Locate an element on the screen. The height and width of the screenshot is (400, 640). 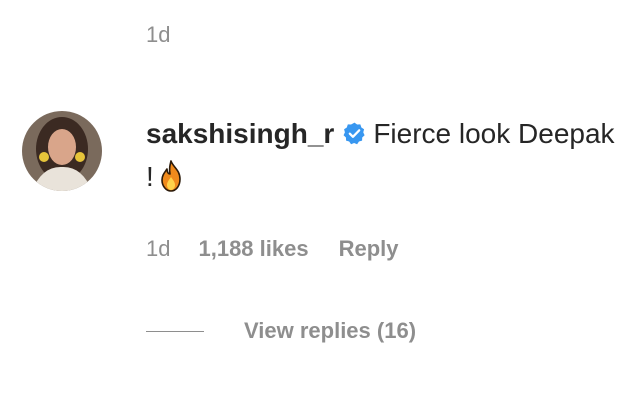
view-replies-label: View replies (16) is located at coordinates (330, 330).